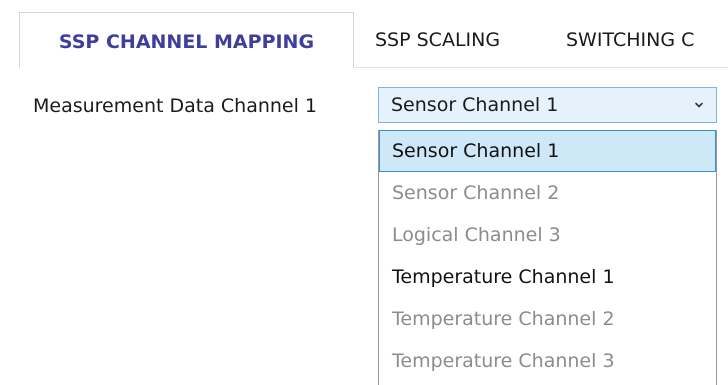 Image resolution: width=728 pixels, height=385 pixels. I want to click on dropdown-option-sensor-channel-2: Sensor Channel 2, so click(476, 193).